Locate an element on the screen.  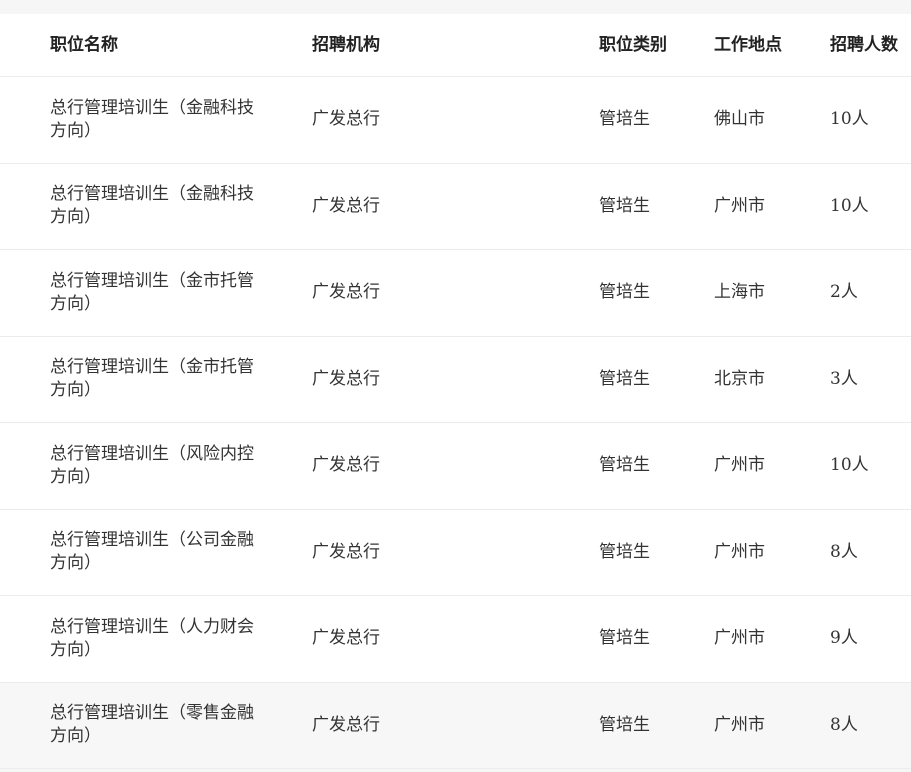
position-name-link: 总行管理培训生（公司金融方向） is located at coordinates (160, 552).